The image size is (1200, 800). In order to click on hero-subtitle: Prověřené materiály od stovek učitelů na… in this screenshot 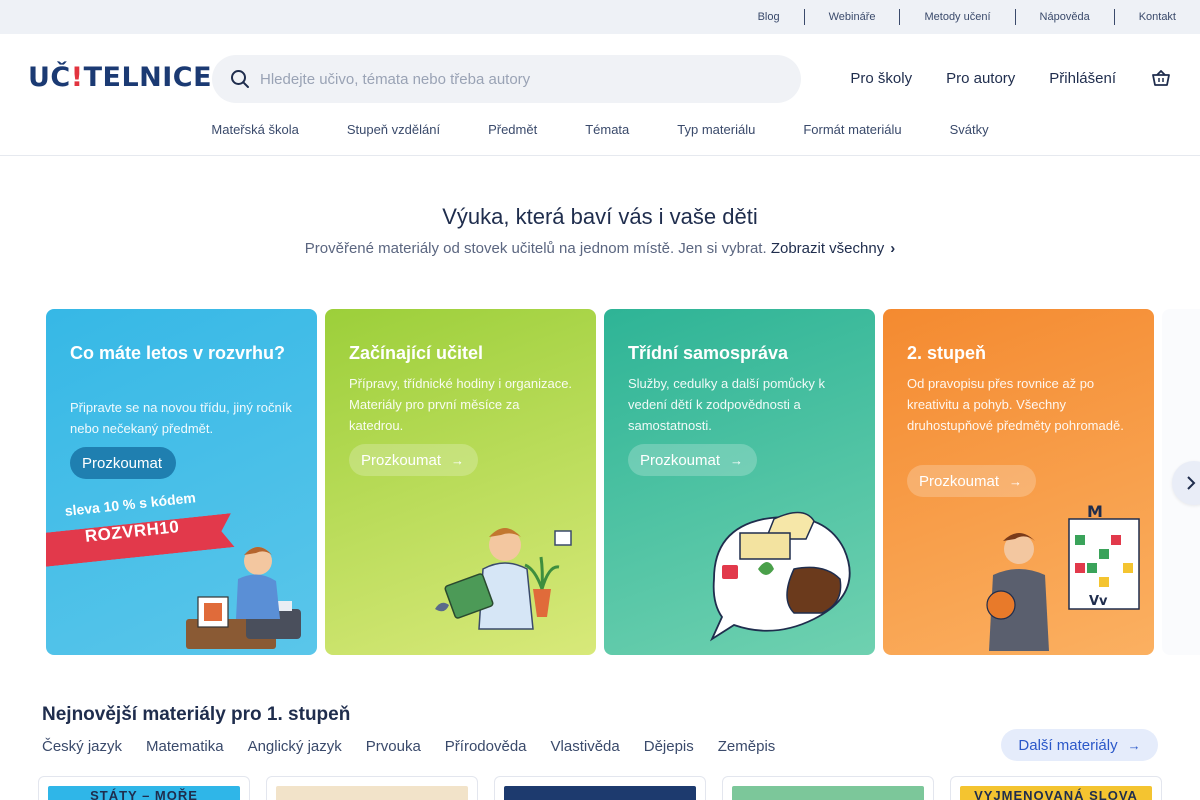, I will do `click(600, 248)`.